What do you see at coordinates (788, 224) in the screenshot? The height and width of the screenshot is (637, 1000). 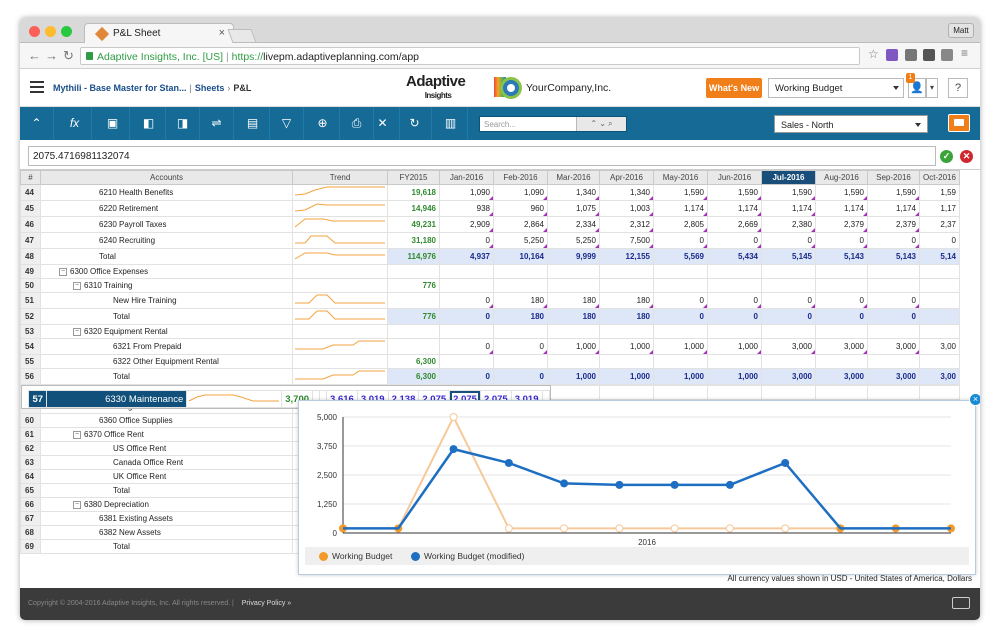 I see `value-cell: 2,380` at bounding box center [788, 224].